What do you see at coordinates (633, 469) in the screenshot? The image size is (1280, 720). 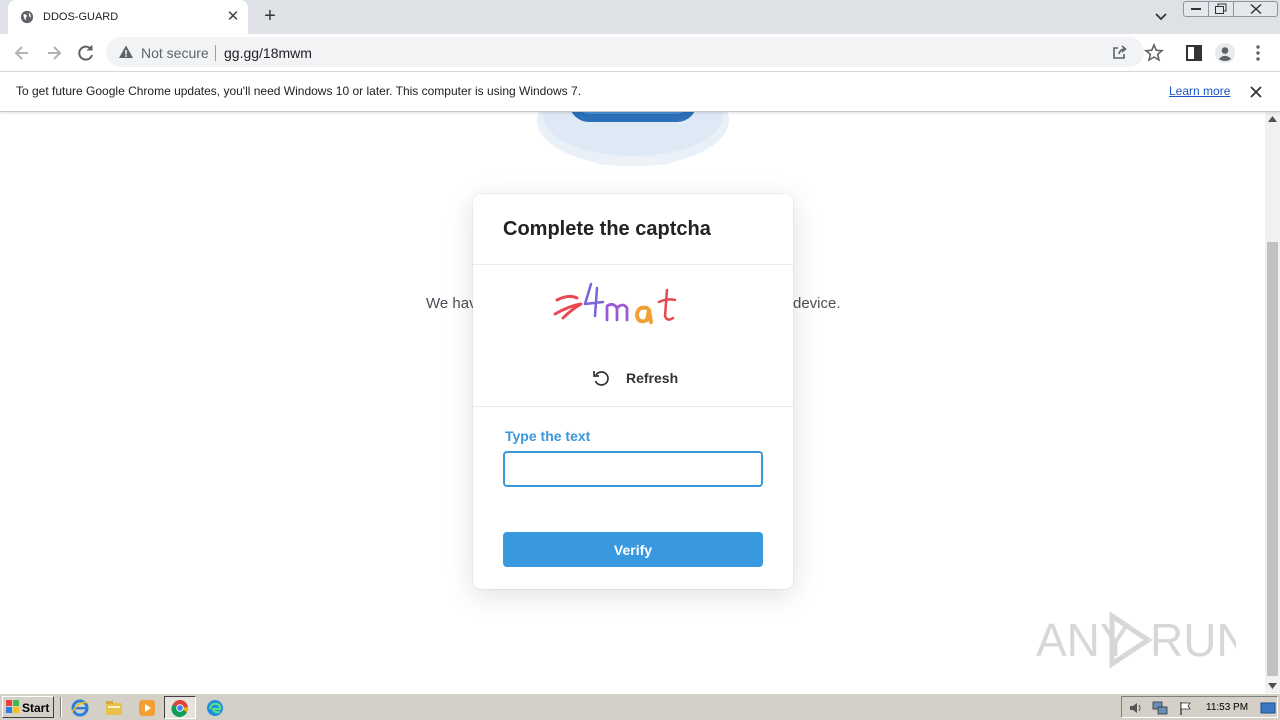 I see `captcha-input` at bounding box center [633, 469].